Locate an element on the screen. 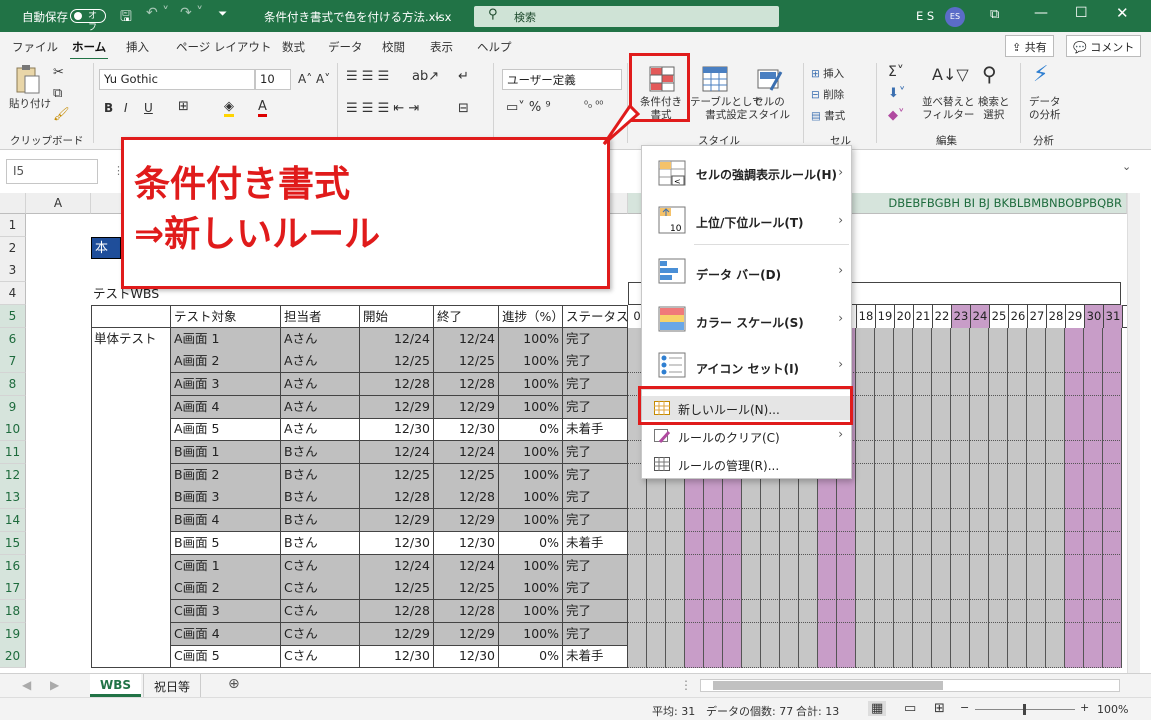  sheet-tab-wbs: WBS is located at coordinates (116, 685).